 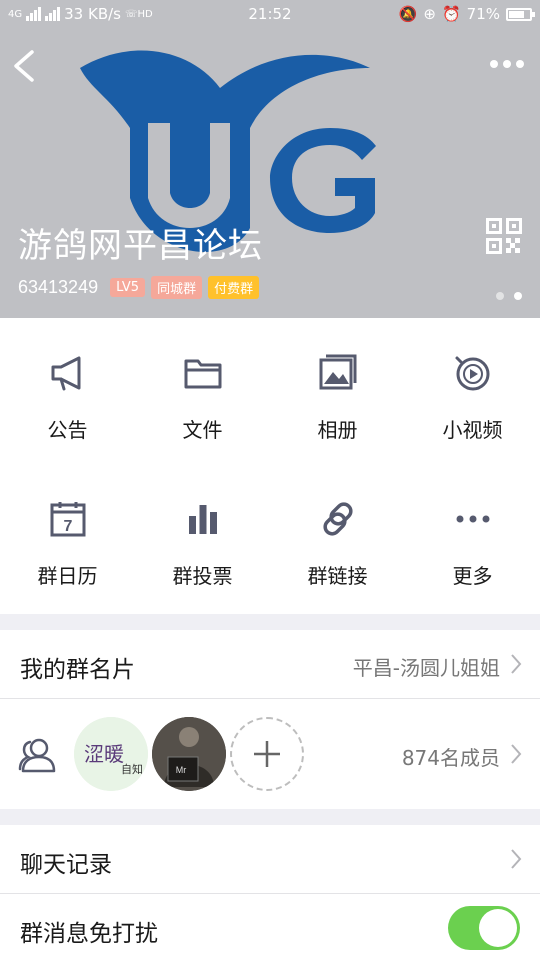 I want to click on back-button, so click(x=25, y=66).